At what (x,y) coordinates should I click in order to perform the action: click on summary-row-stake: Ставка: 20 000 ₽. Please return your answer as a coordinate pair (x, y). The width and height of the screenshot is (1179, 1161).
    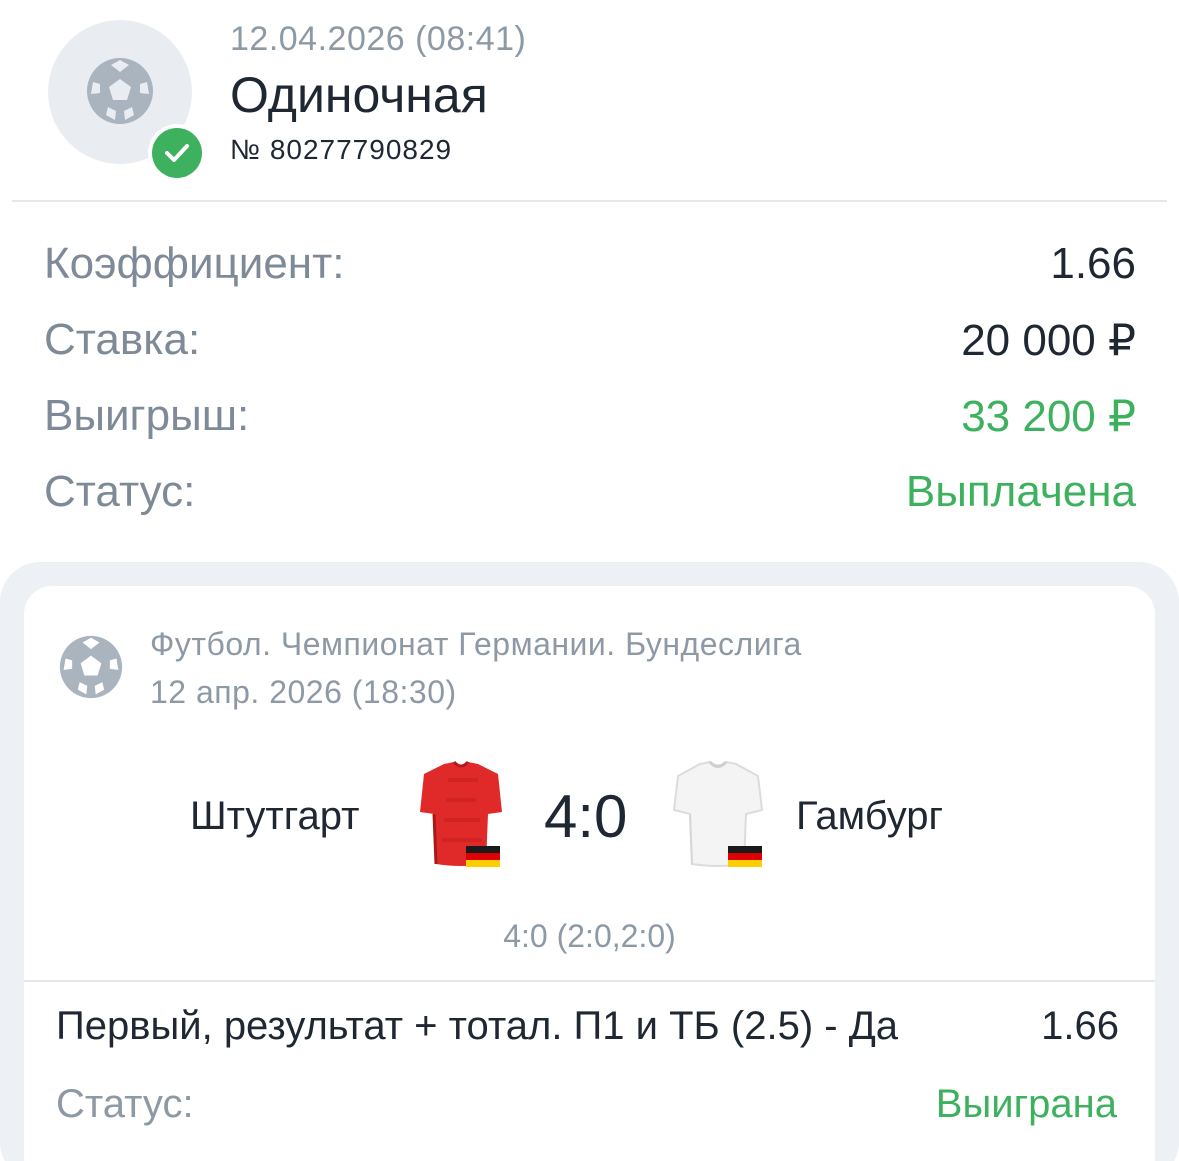
    Looking at the image, I should click on (590, 340).